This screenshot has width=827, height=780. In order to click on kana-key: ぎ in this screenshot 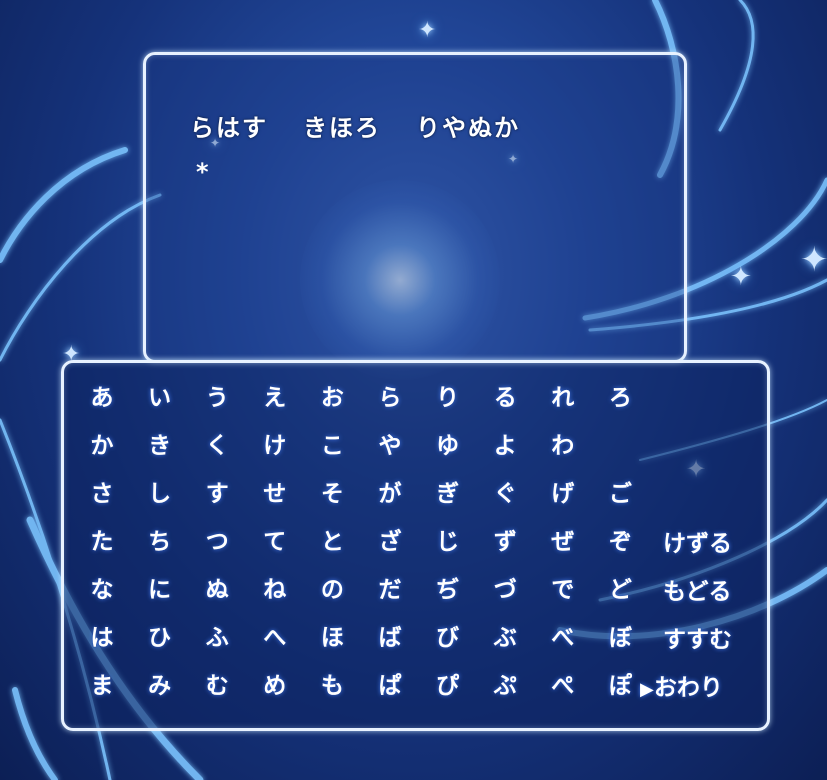, I will do `click(448, 494)`.